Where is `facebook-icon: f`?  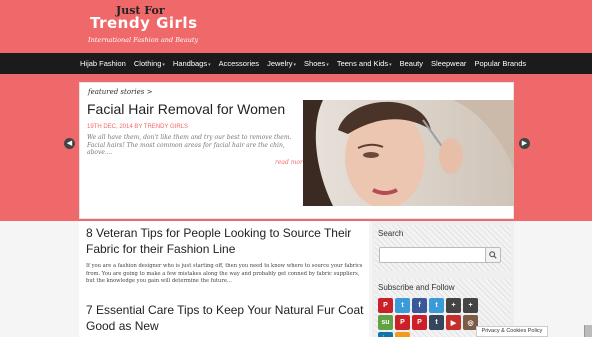
facebook-icon: f is located at coordinates (419, 305).